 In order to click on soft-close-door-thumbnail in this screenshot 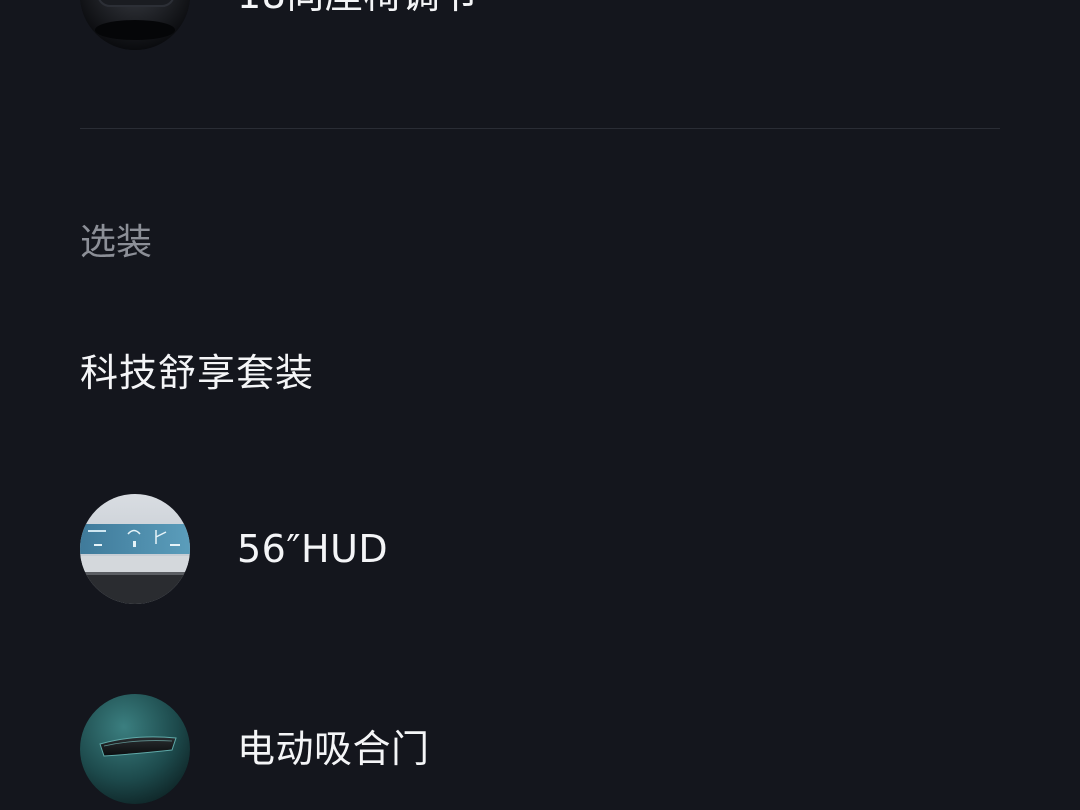, I will do `click(135, 749)`.